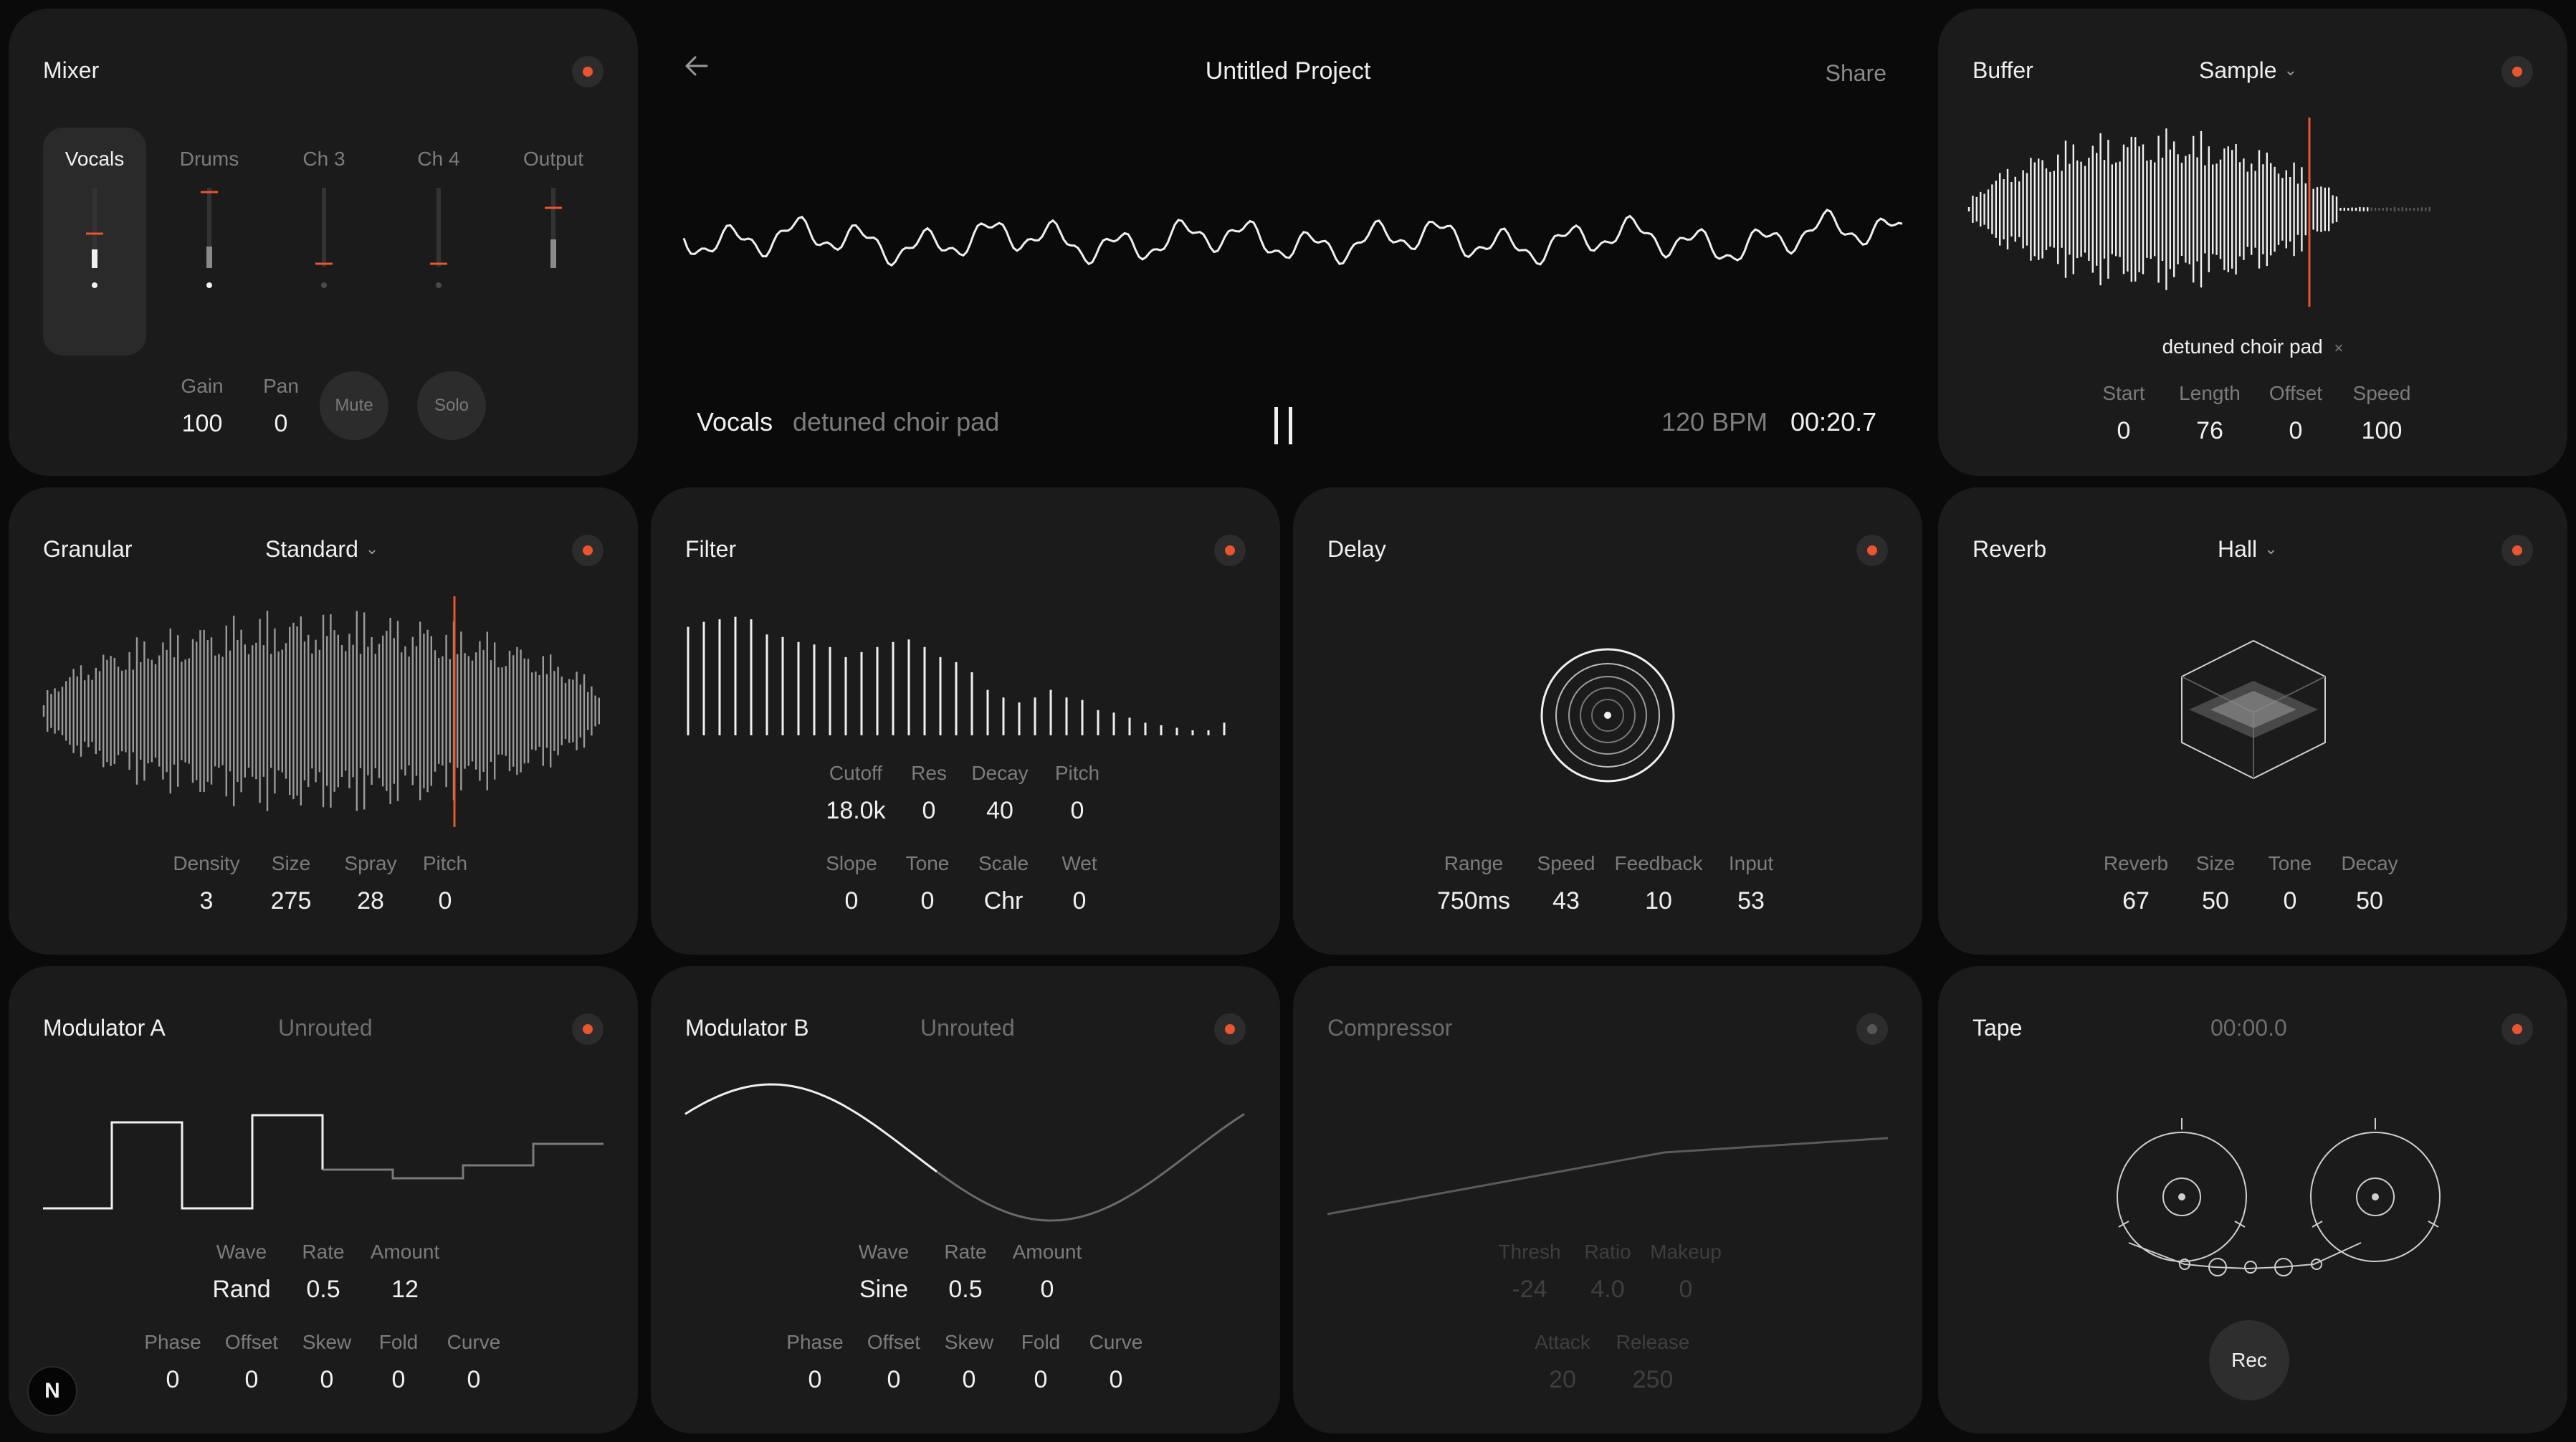 This screenshot has width=2576, height=1442. I want to click on release-param: Release 250, so click(1652, 1362).